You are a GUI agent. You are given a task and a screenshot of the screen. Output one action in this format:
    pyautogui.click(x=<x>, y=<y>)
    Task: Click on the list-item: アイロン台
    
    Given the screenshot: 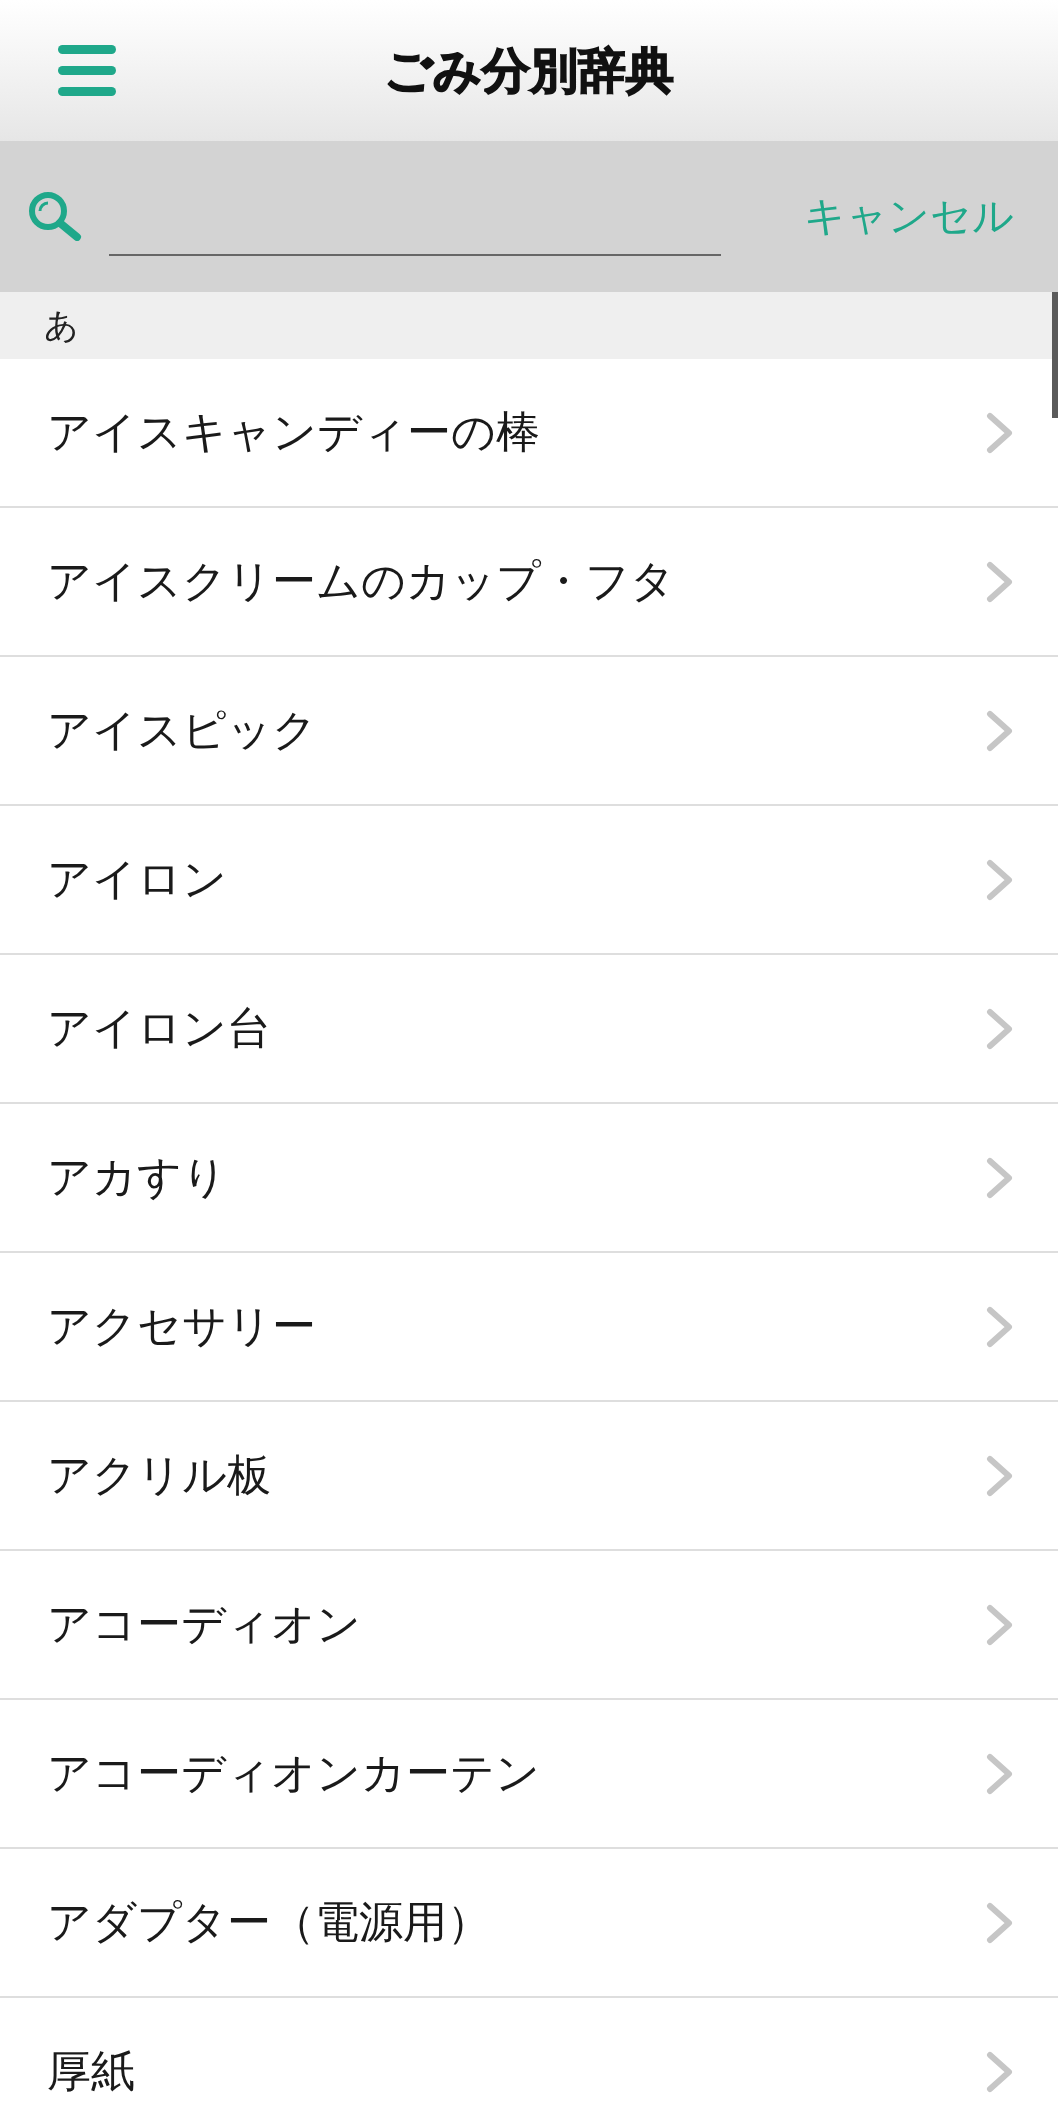 What is the action you would take?
    pyautogui.click(x=529, y=1029)
    